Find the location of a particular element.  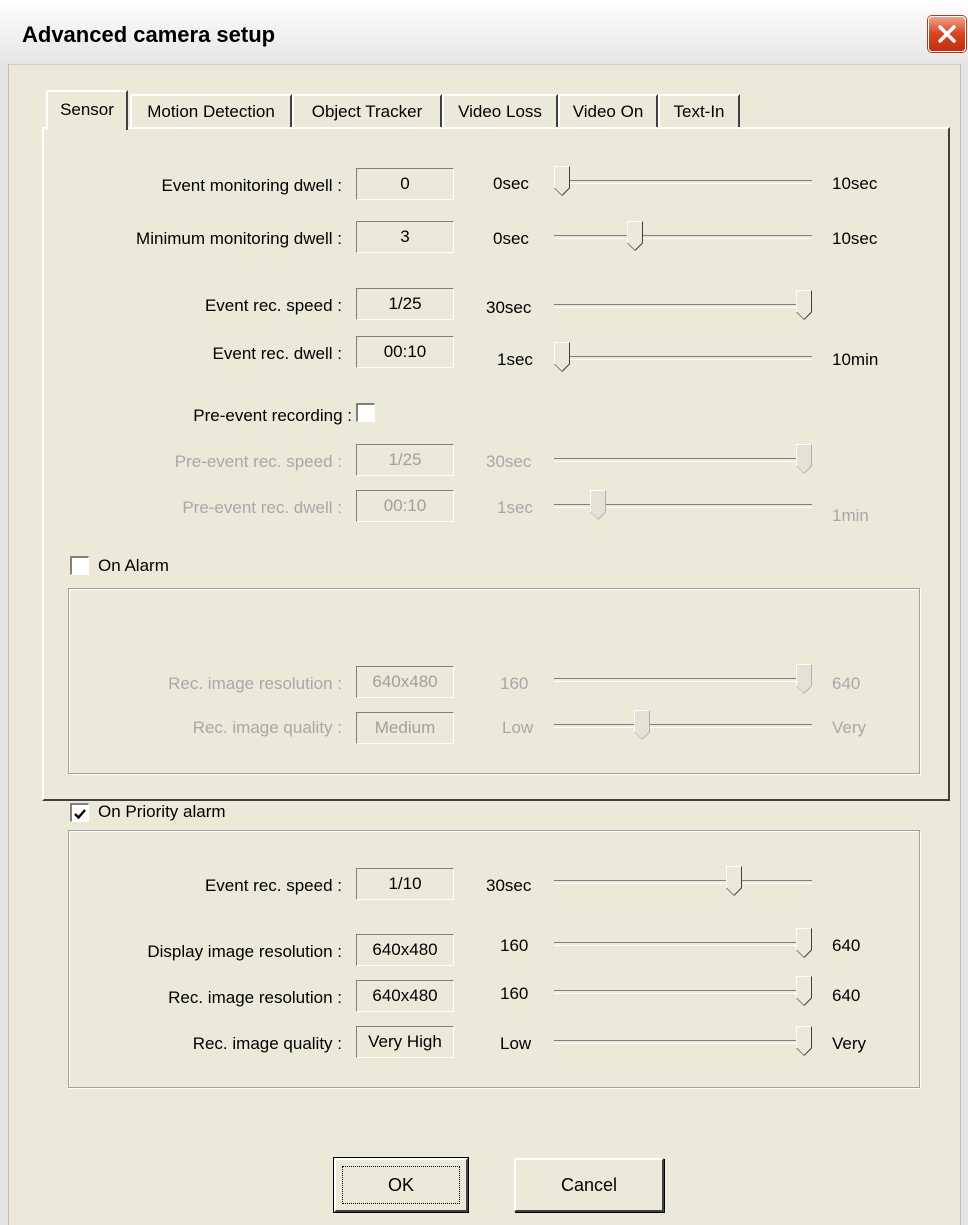

display-image-resolution-value: 640x480 is located at coordinates (405, 950).